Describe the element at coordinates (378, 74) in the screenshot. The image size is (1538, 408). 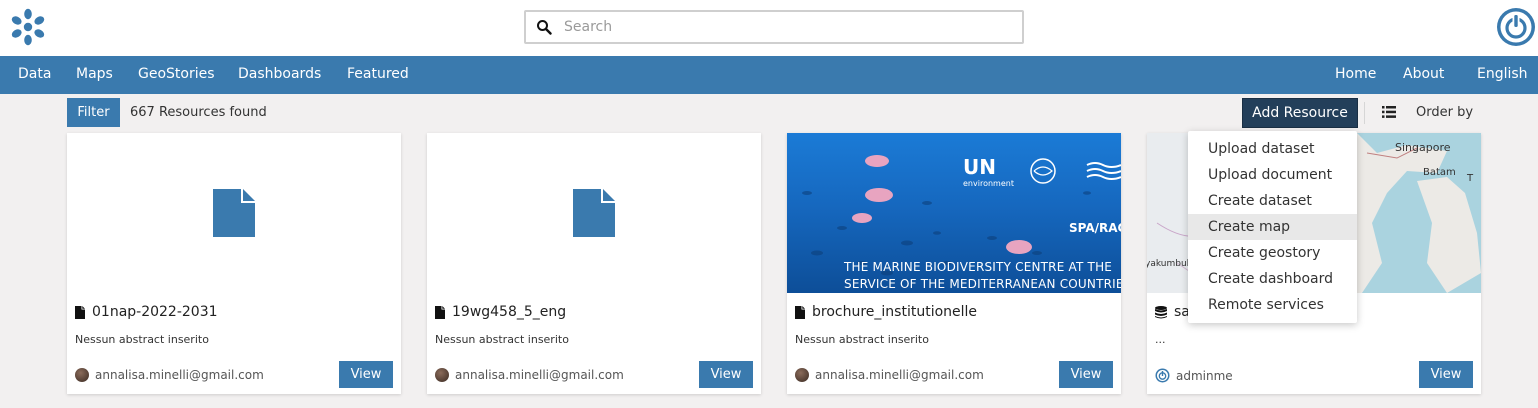
I see `nav-featured: Featured` at that location.